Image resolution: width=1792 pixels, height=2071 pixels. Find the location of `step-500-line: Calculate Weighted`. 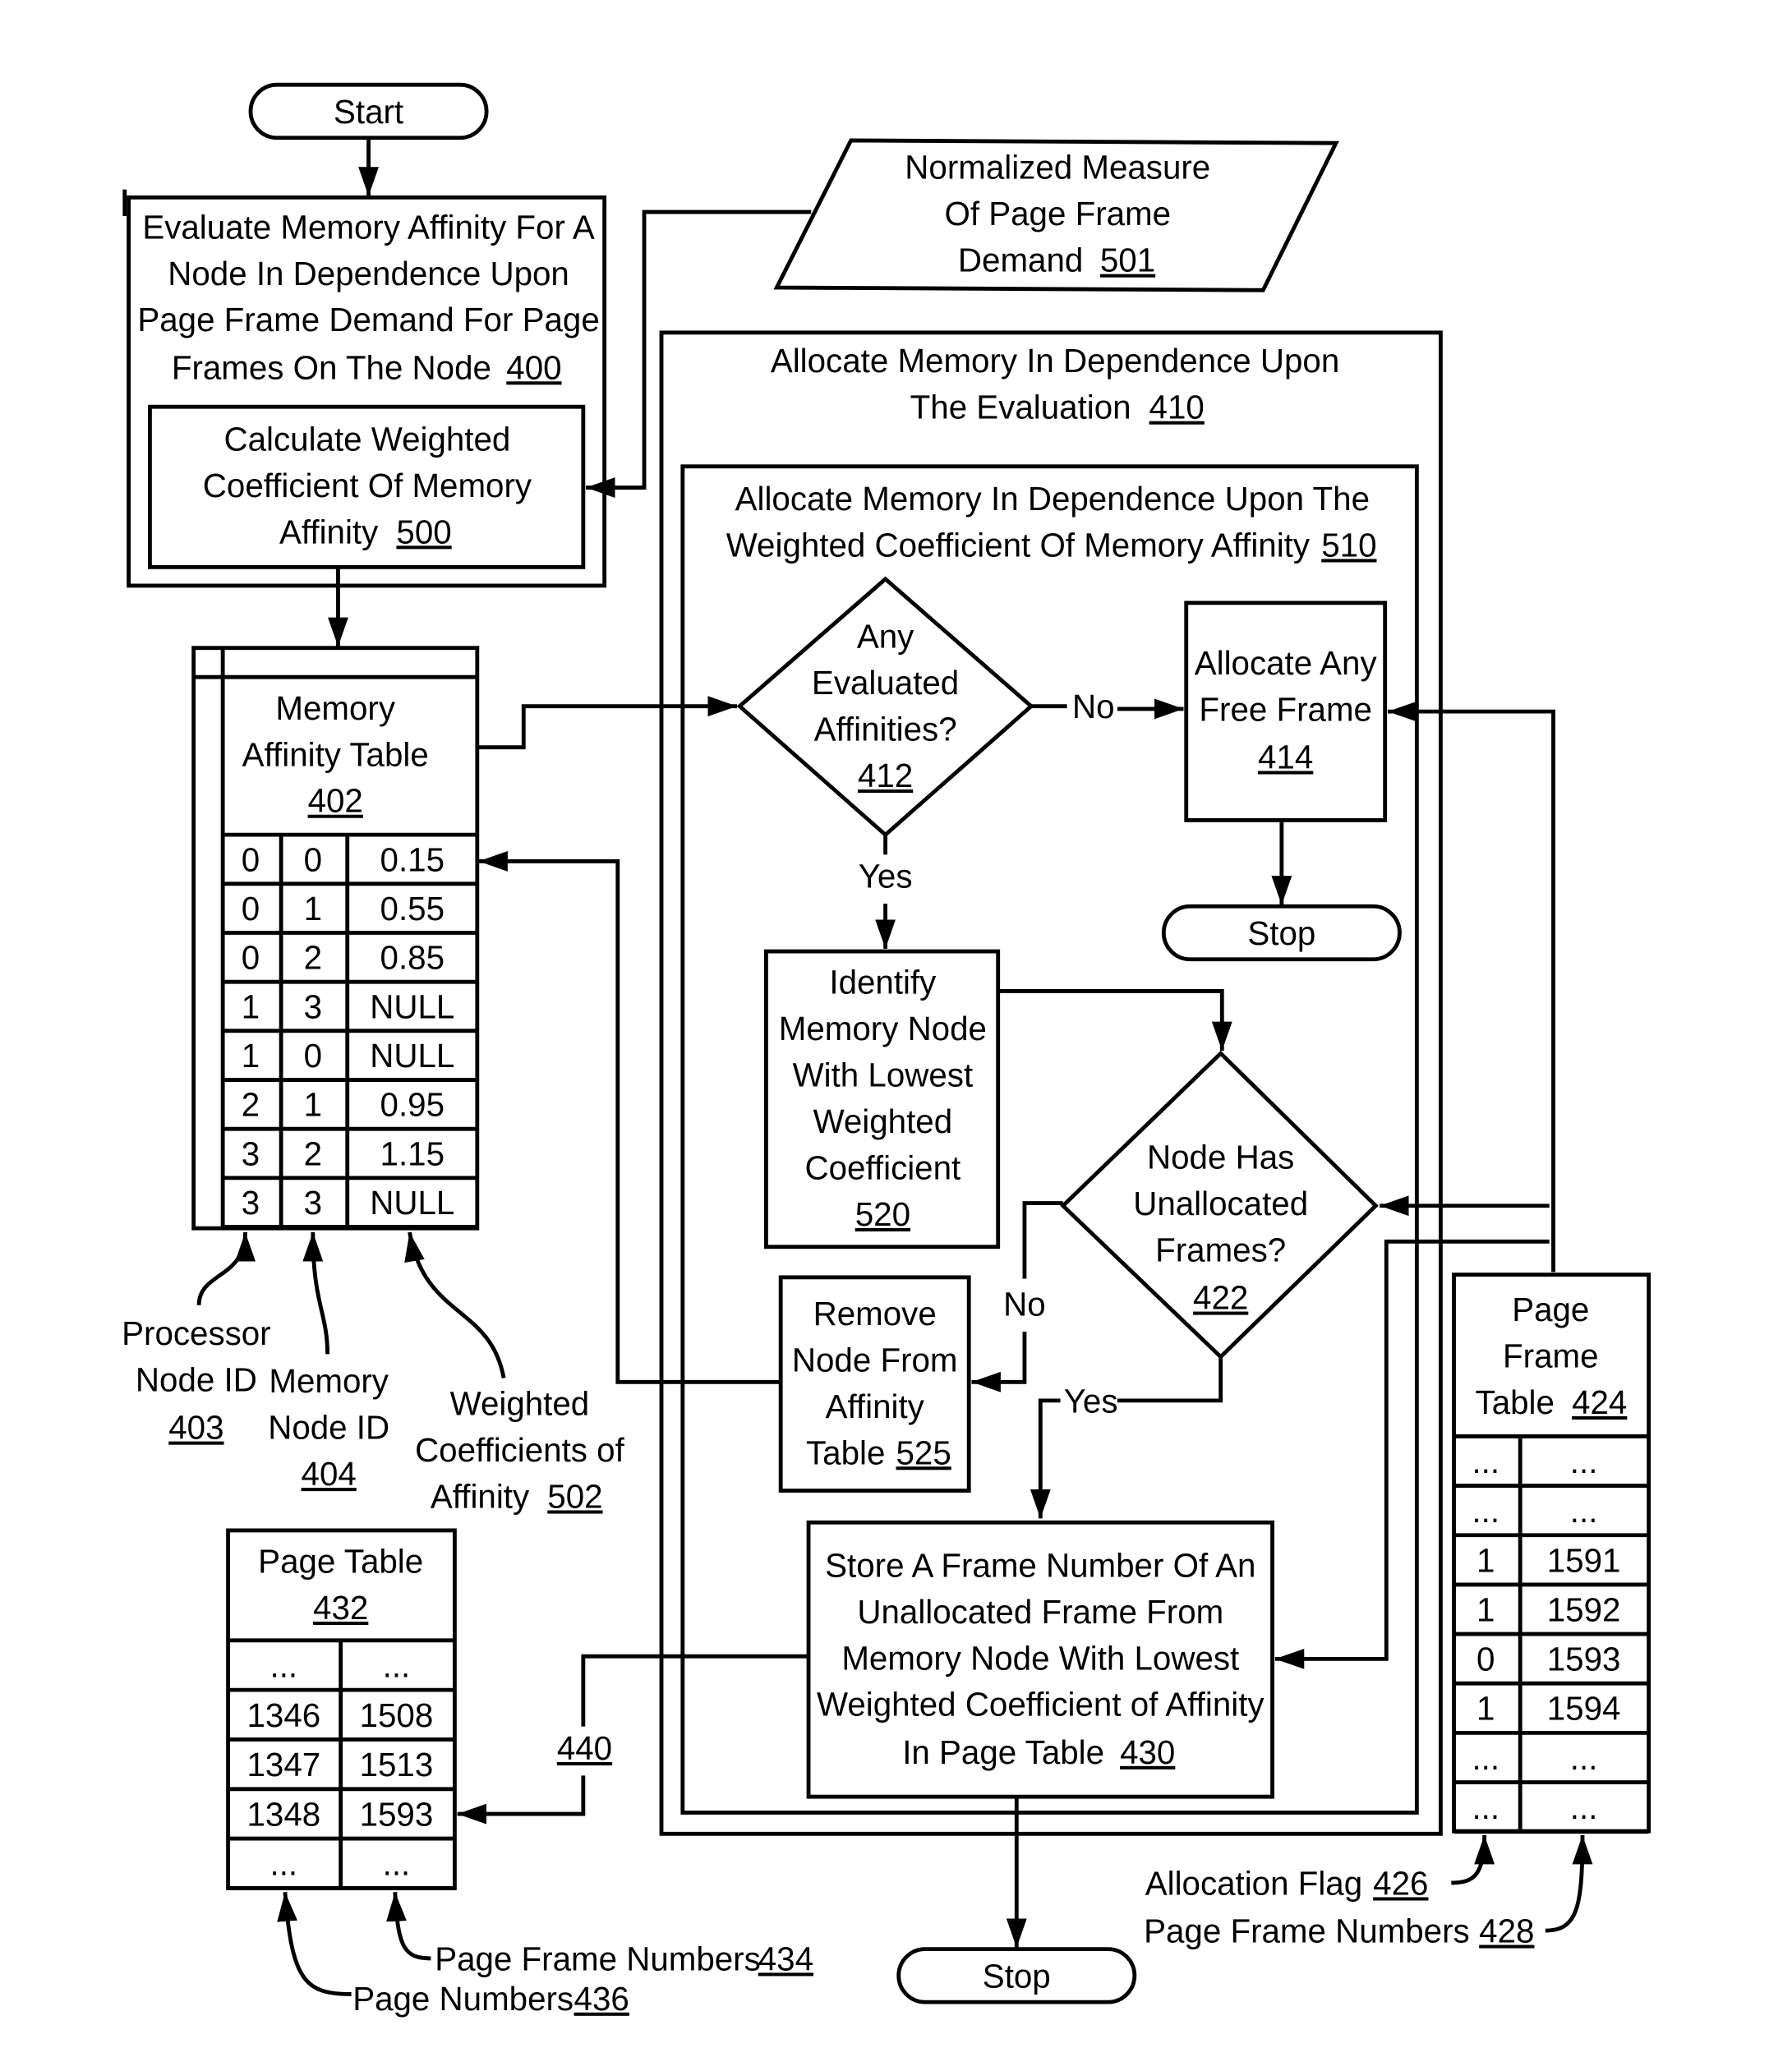

step-500-line: Calculate Weighted is located at coordinates (367, 439).